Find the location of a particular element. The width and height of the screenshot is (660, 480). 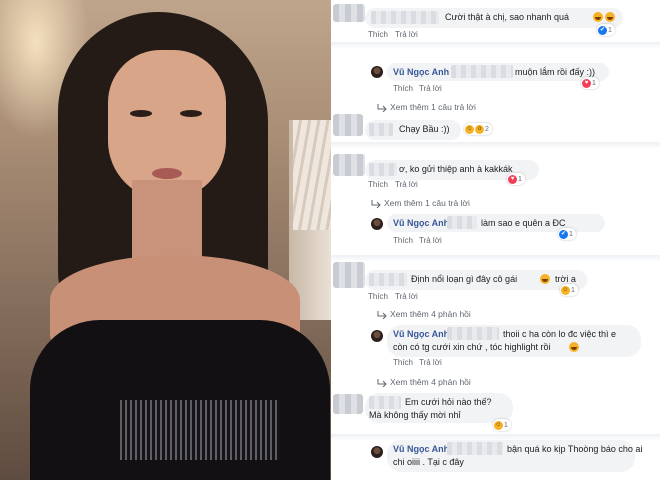

eye-right is located at coordinates (191, 113).